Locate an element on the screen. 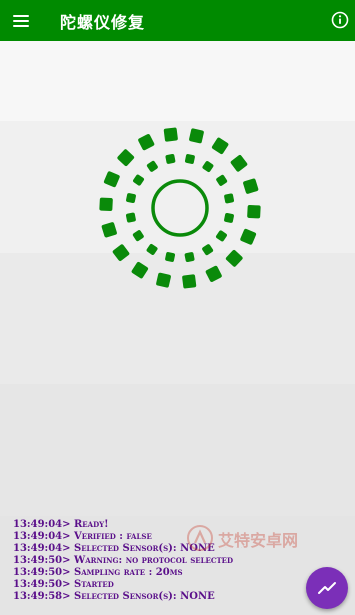 The image size is (355, 615). outer-dot-ring is located at coordinates (180, 208).